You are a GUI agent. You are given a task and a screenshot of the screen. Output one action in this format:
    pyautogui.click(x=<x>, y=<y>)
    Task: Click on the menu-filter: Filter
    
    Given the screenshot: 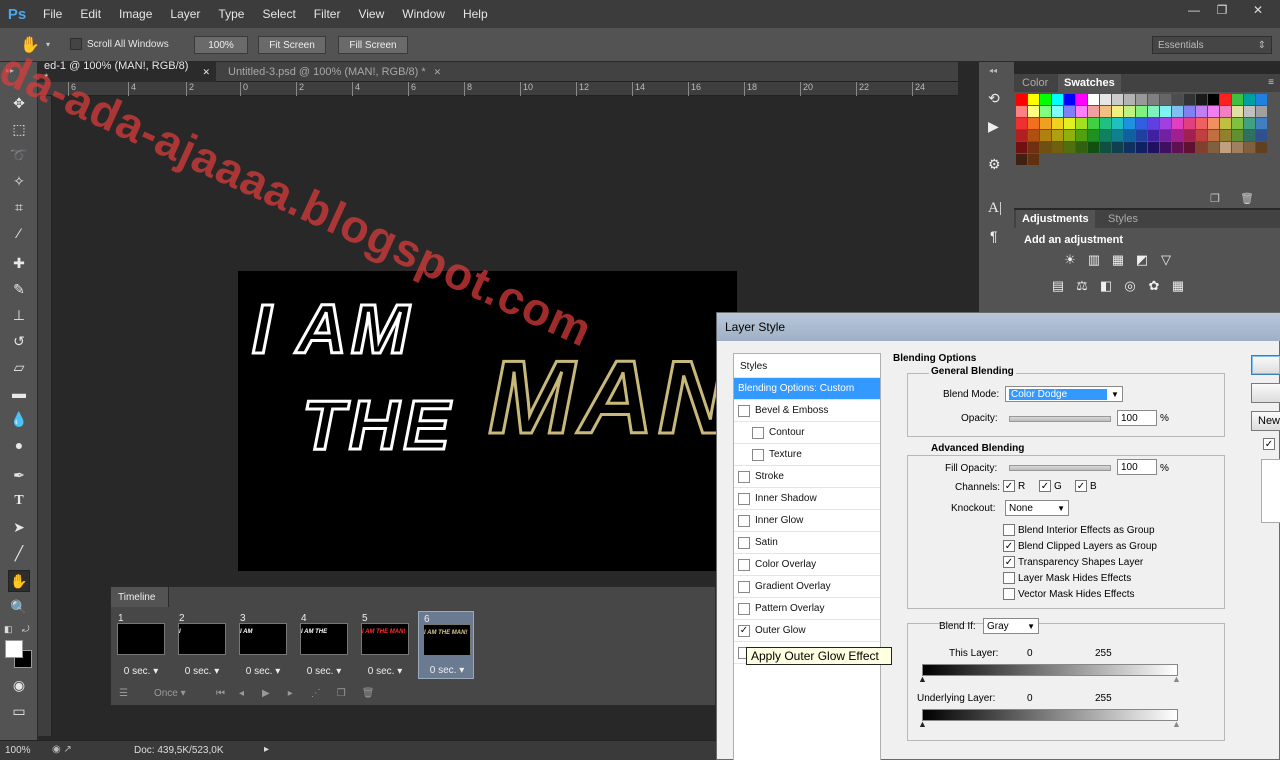 What is the action you would take?
    pyautogui.click(x=327, y=14)
    